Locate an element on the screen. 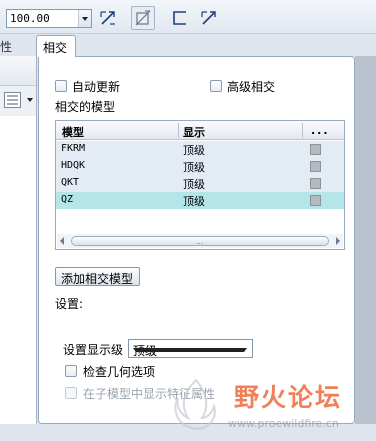 The image size is (376, 441). left-panel is located at coordinates (18, 248).